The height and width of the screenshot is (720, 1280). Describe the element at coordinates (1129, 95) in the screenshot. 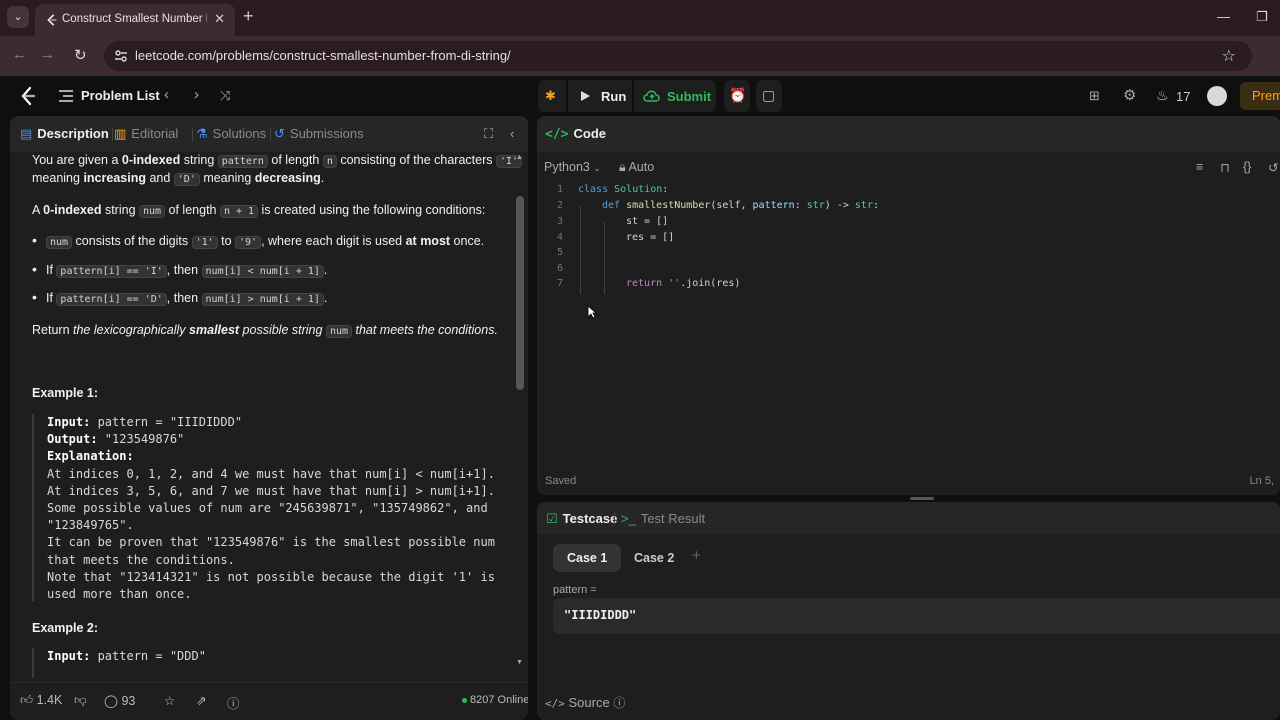

I see `settings-gear-icon: ⚙` at that location.